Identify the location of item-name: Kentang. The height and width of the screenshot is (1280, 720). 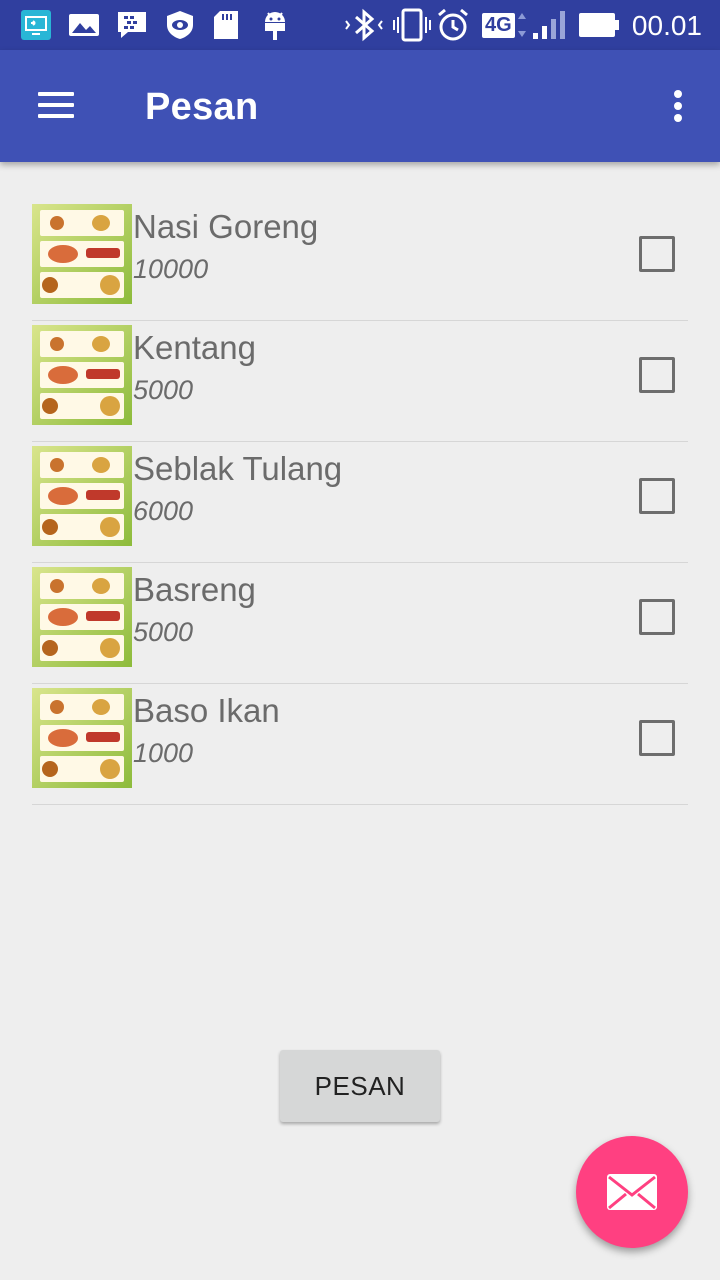
(194, 347).